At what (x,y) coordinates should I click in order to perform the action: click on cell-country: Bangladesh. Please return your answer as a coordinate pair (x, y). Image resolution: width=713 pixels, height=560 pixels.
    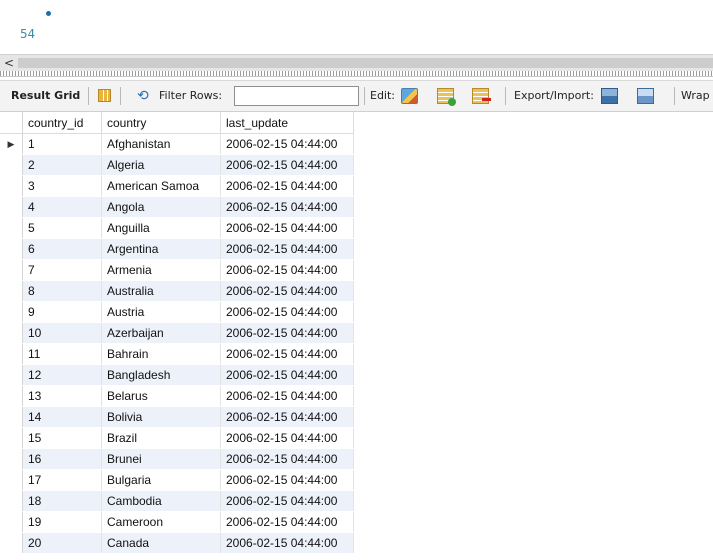
    Looking at the image, I should click on (161, 375).